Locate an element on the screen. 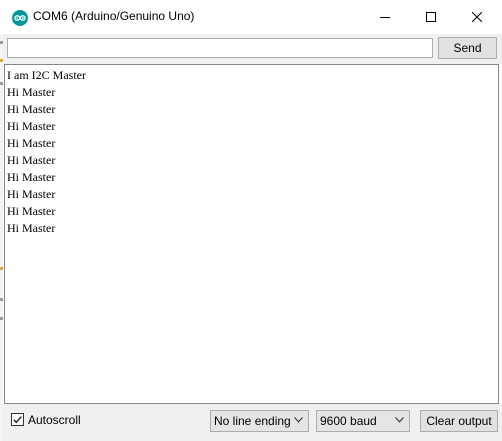 The height and width of the screenshot is (441, 502). minimize-button is located at coordinates (385, 17).